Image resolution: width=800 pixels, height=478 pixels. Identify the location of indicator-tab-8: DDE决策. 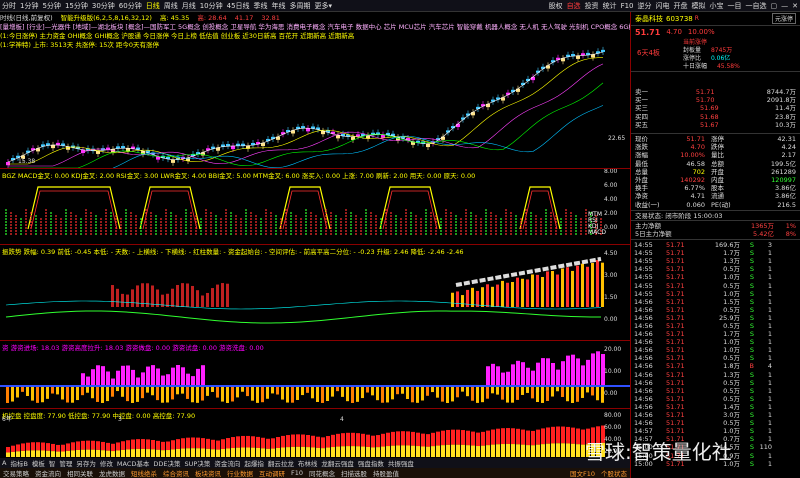
(166, 463).